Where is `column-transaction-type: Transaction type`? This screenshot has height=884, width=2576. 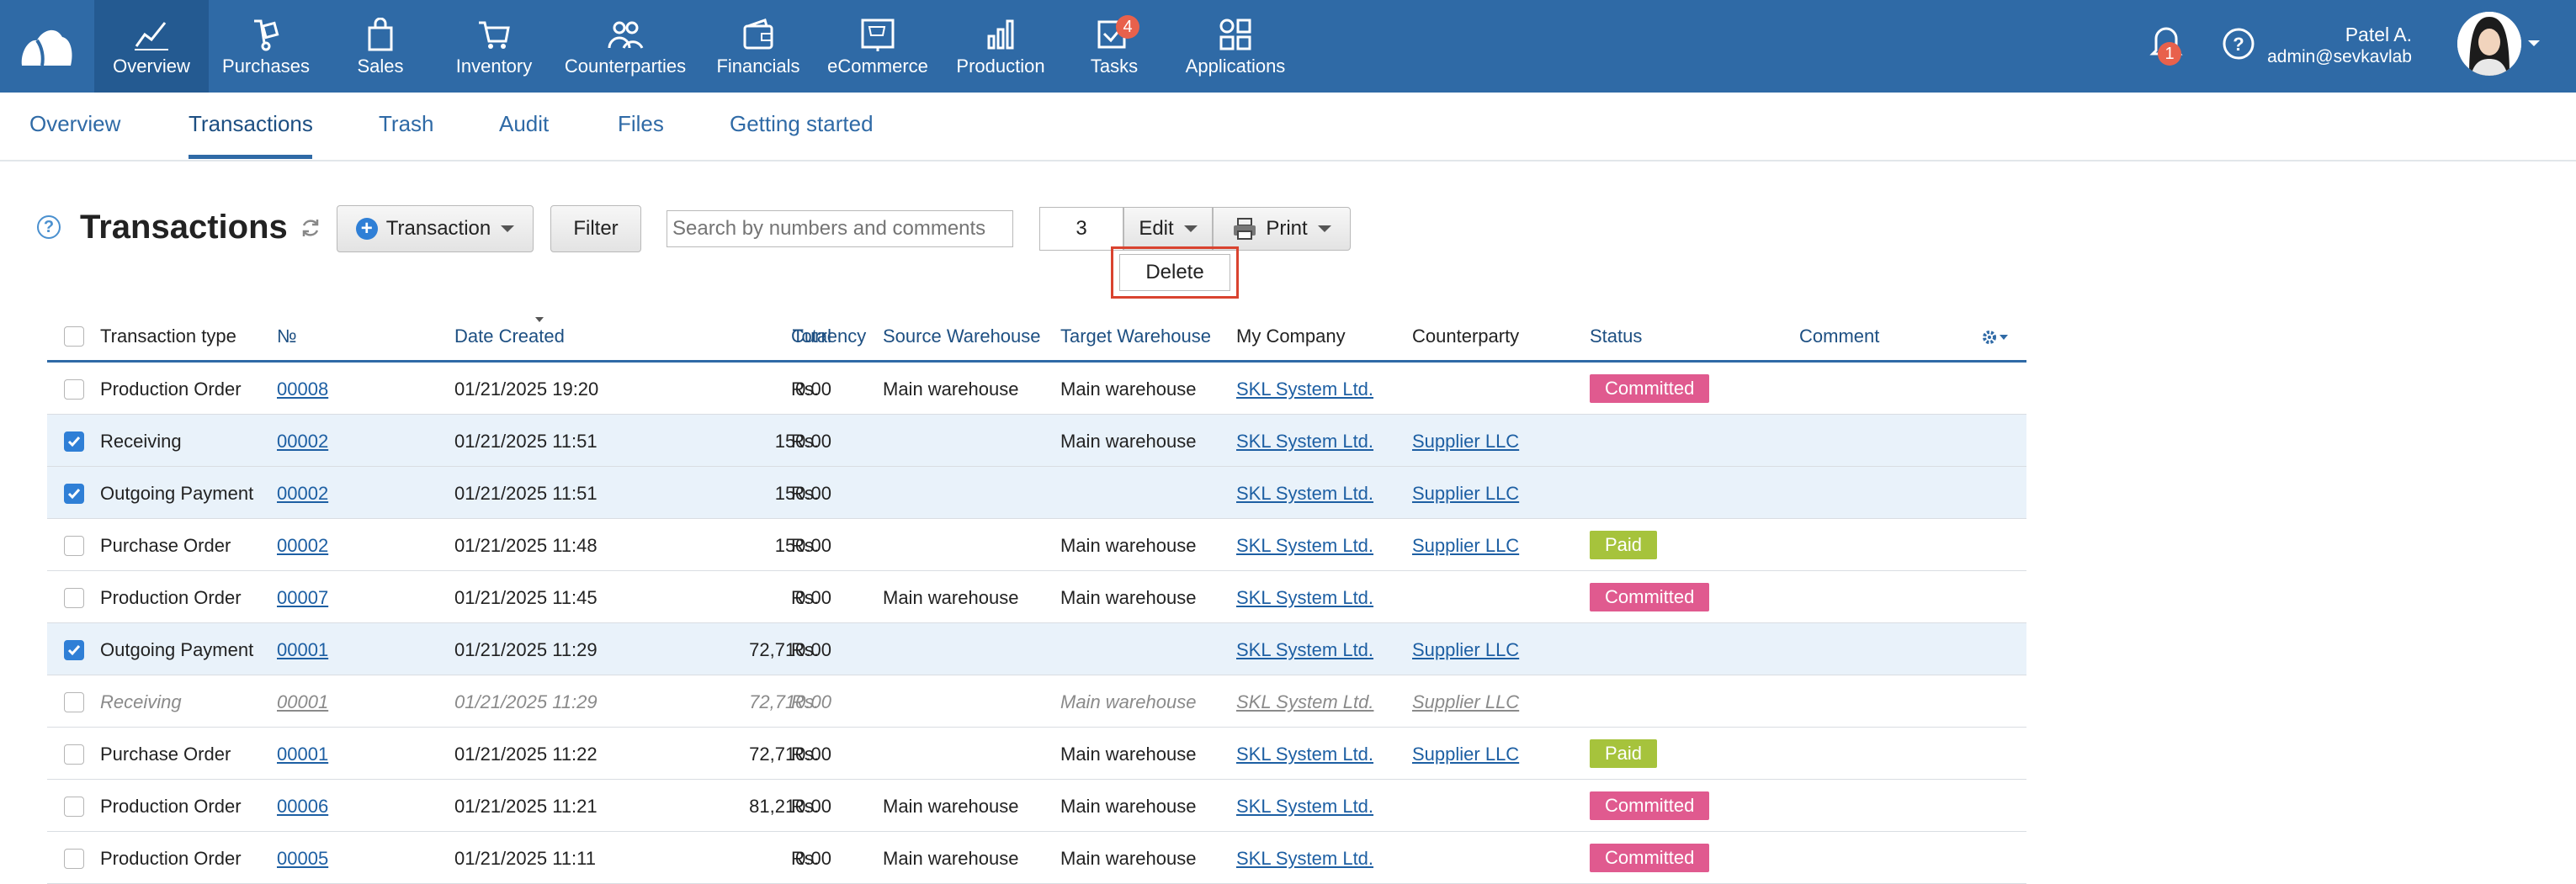 column-transaction-type: Transaction type is located at coordinates (168, 337).